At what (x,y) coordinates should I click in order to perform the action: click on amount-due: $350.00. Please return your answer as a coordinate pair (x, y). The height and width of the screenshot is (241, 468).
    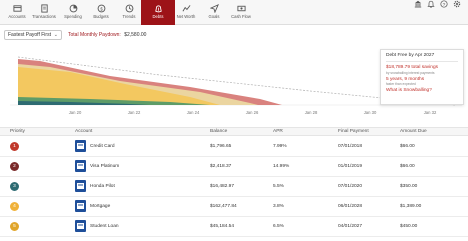
    Looking at the image, I should click on (409, 186).